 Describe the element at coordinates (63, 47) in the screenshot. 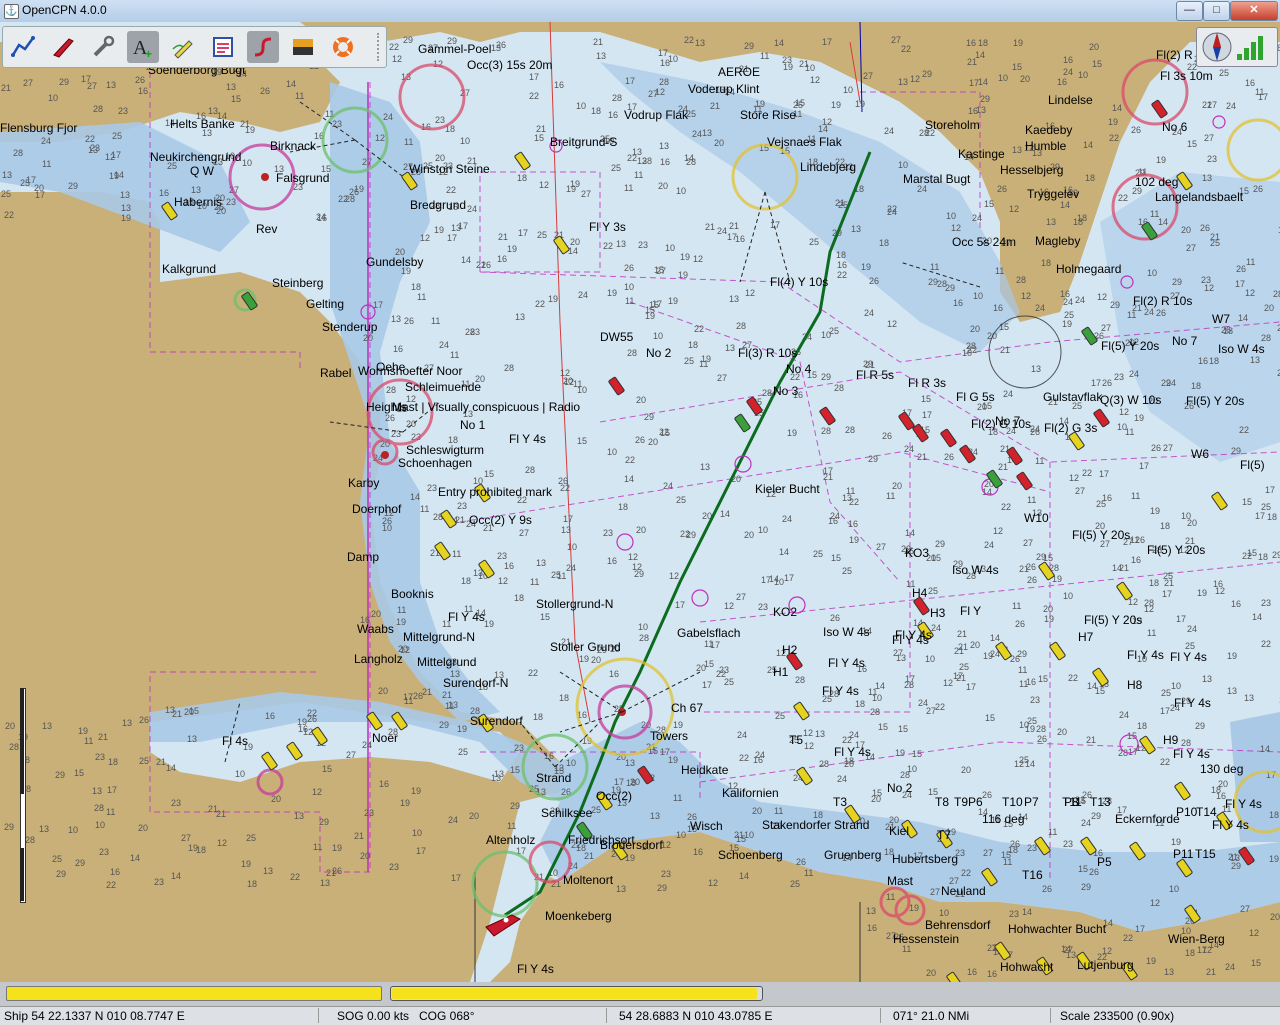

I see `ship-button` at that location.